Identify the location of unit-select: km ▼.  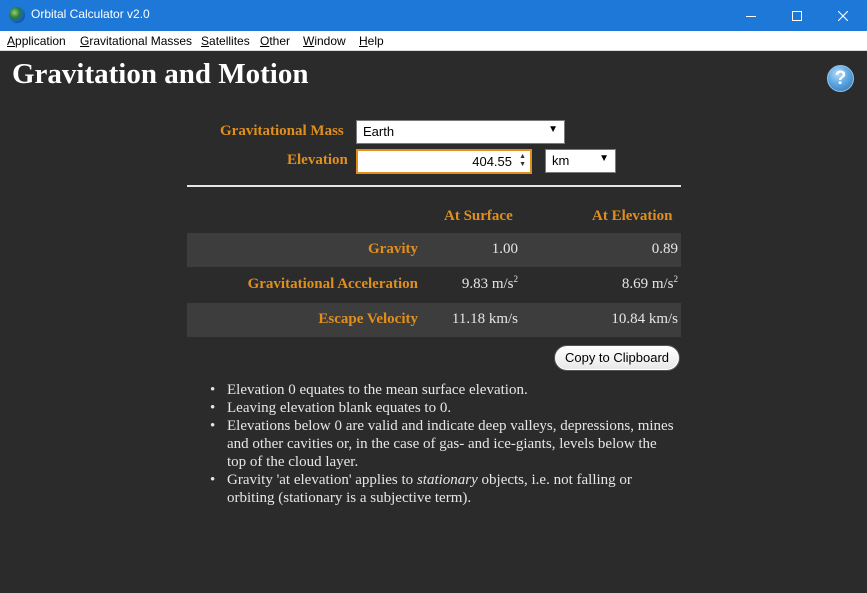
(580, 161).